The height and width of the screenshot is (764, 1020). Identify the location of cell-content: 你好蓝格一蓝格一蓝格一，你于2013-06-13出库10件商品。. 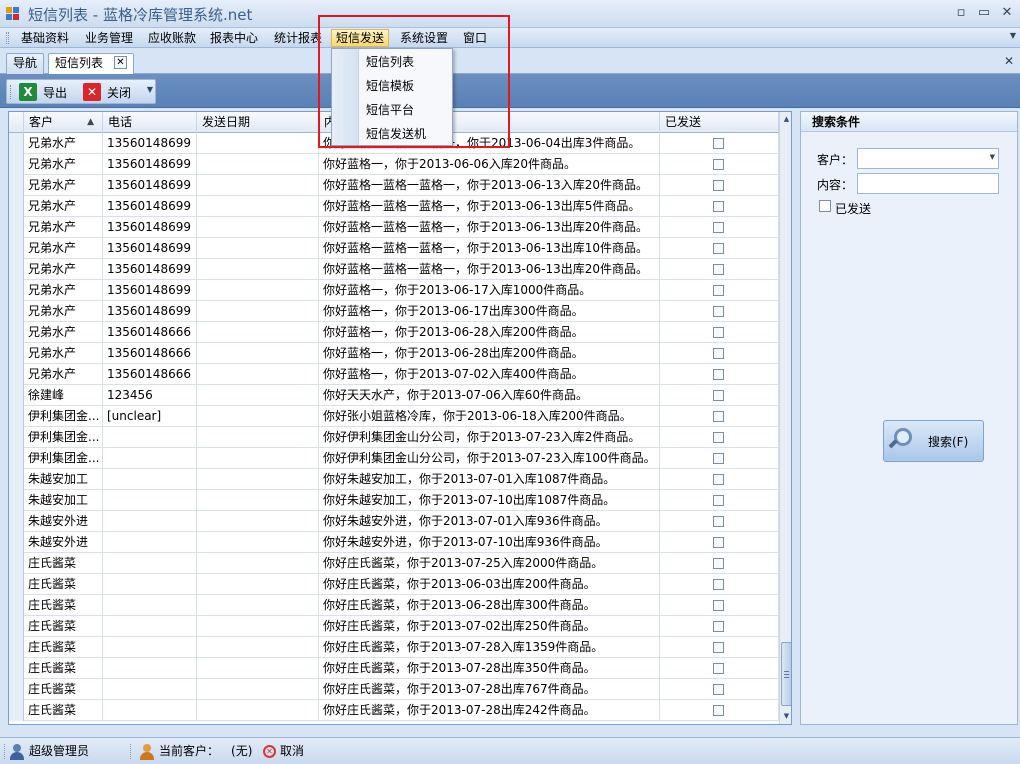
(489, 248).